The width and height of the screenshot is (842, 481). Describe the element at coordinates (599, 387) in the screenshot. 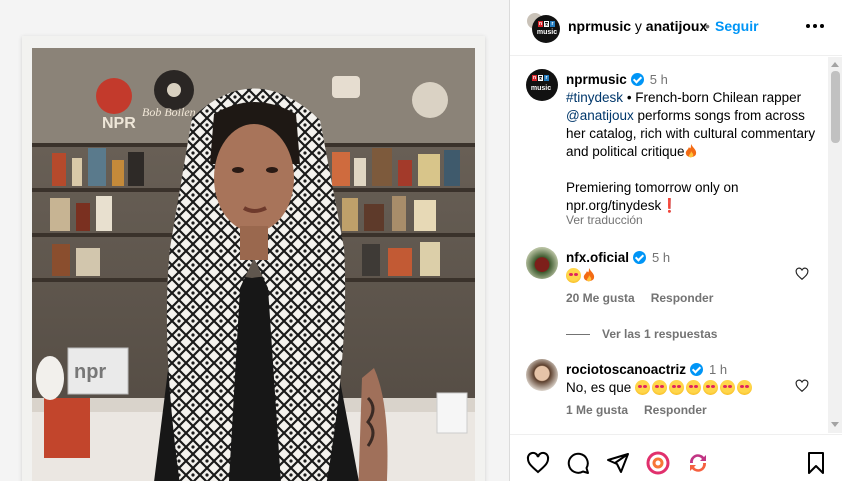

I see `comment-text: No, es que` at that location.